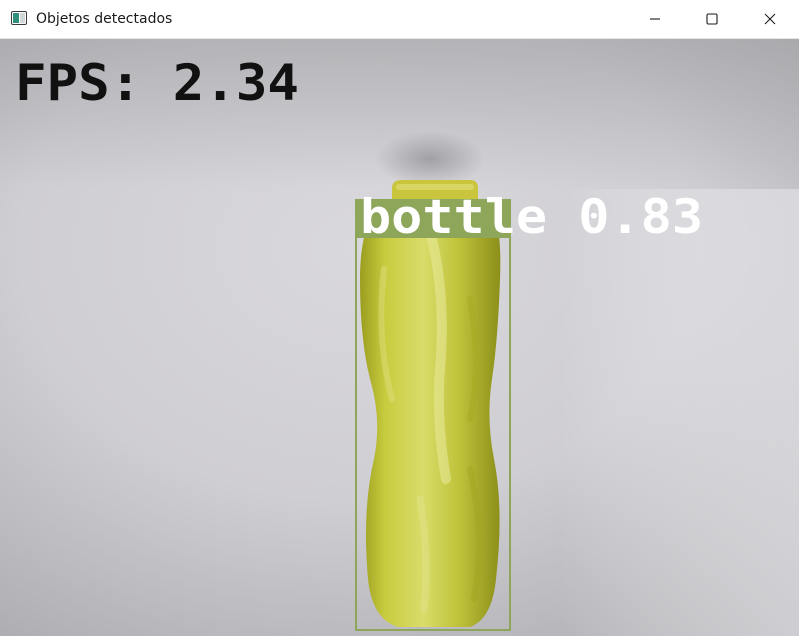 The image size is (799, 636). I want to click on maximize-button, so click(712, 19).